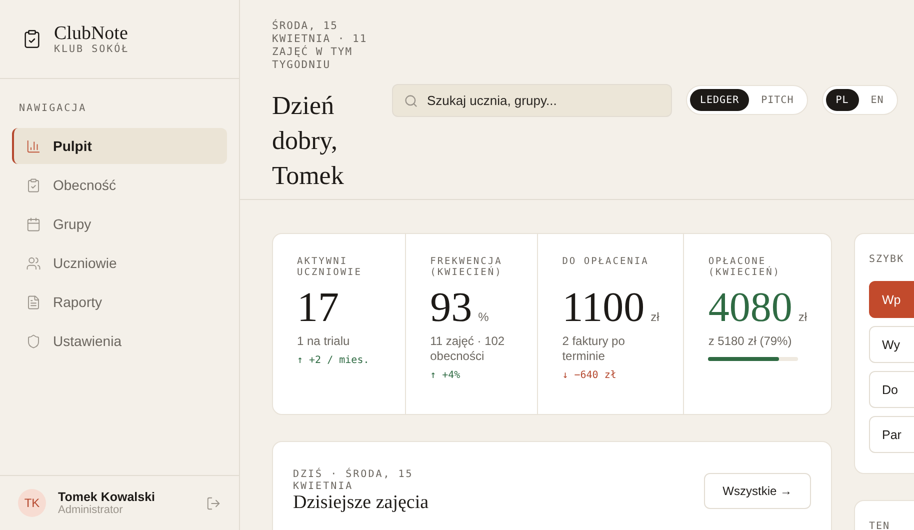 Image resolution: width=914 pixels, height=530 pixels. What do you see at coordinates (361, 503) in the screenshot?
I see `lessons-title: Dzisiejsze zajęcia` at bounding box center [361, 503].